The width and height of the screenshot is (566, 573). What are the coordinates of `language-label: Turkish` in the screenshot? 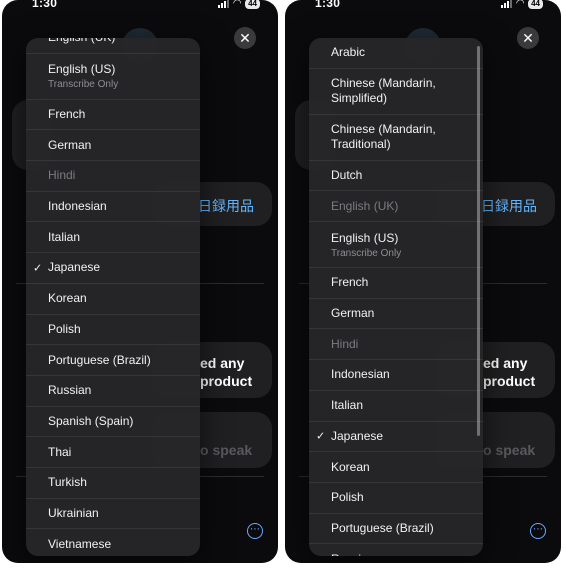 It's located at (67, 482).